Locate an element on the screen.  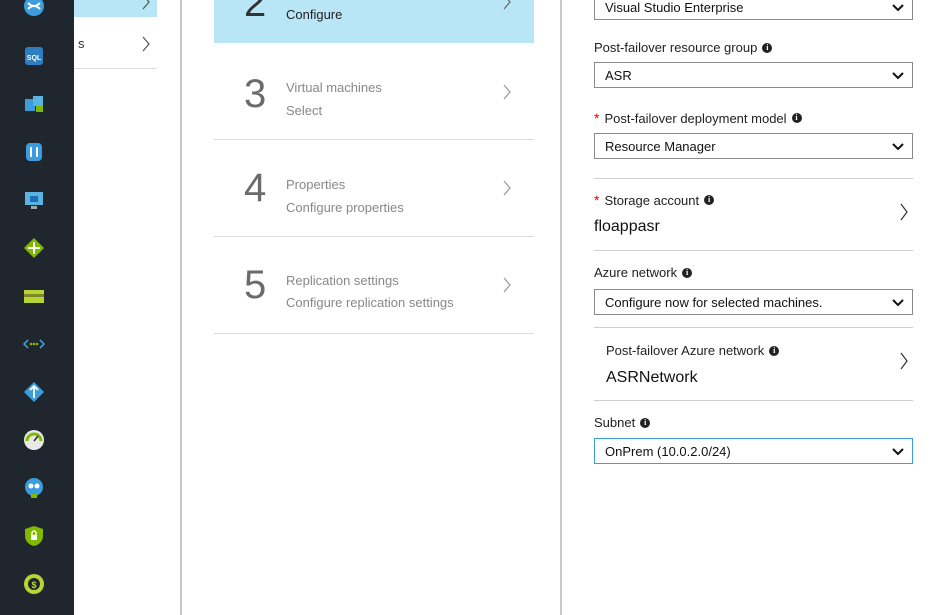
azure-network-value: Configure now for selected machines. is located at coordinates (714, 302).